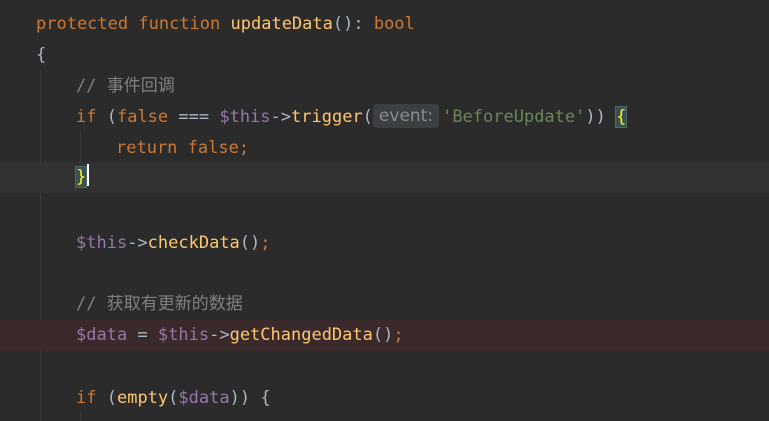 The width and height of the screenshot is (769, 421). I want to click on code-line-10: // 获取有更新的数据, so click(384, 304).